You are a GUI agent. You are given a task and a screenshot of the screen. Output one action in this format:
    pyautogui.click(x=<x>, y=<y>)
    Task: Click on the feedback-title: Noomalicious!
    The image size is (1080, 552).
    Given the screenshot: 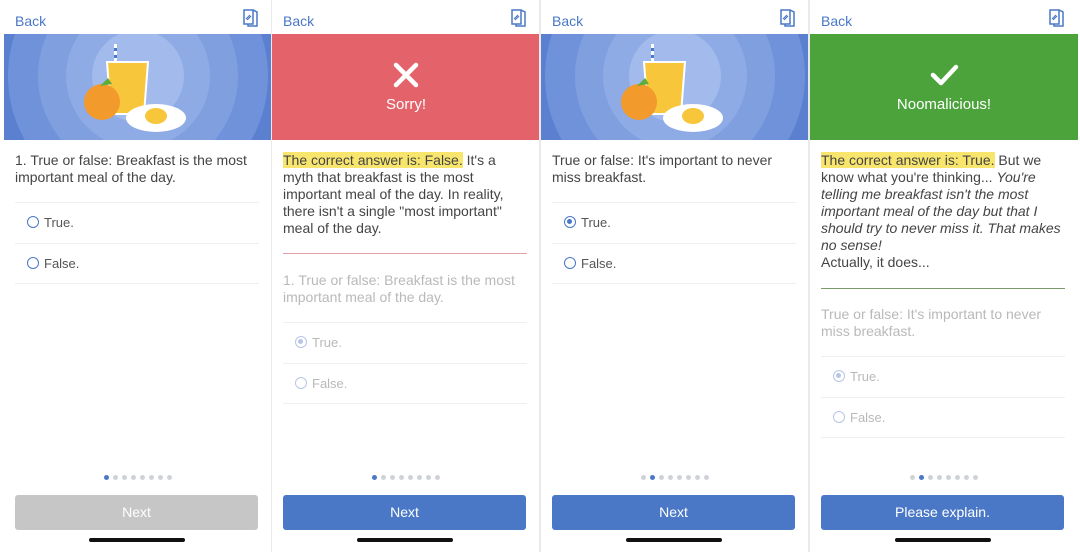 What is the action you would take?
    pyautogui.click(x=944, y=104)
    